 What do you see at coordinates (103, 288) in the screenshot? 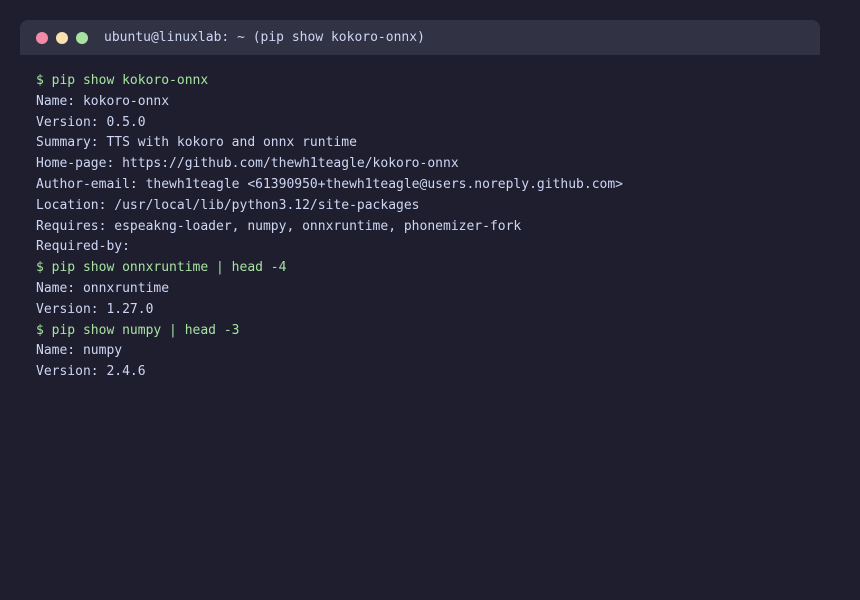
I see `terminal-output-line: Name: onnxruntime` at bounding box center [103, 288].